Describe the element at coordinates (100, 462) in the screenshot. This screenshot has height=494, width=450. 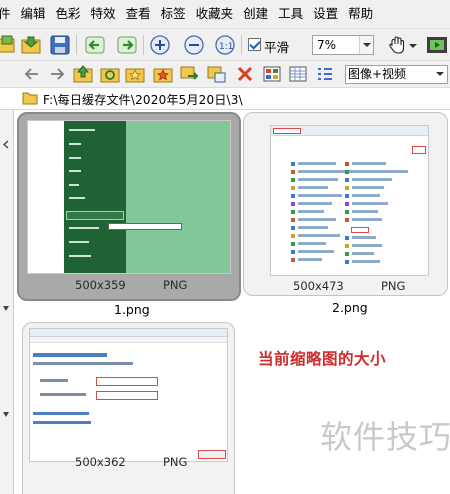
I see `image-dimensions: 500x362` at that location.